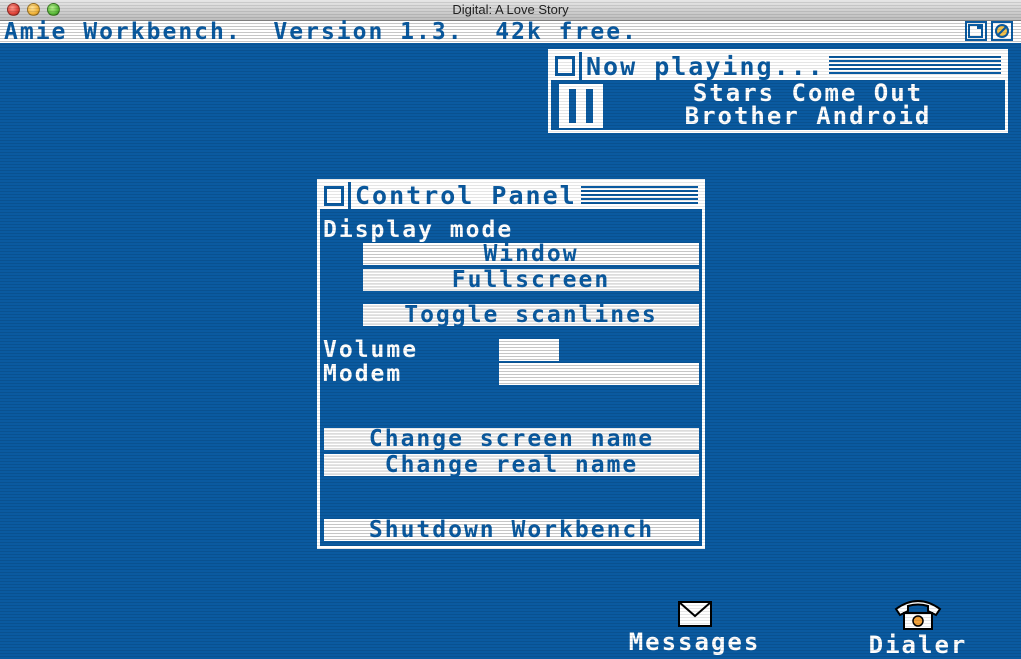 The height and width of the screenshot is (659, 1021). Describe the element at coordinates (334, 195) in the screenshot. I see `control-panel-close-button` at that location.